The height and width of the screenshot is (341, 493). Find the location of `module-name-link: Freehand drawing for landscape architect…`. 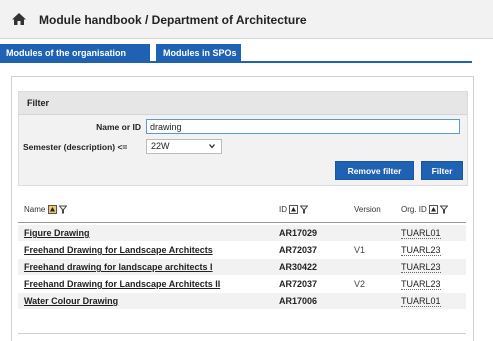

module-name-link: Freehand drawing for landscape architect… is located at coordinates (118, 267).